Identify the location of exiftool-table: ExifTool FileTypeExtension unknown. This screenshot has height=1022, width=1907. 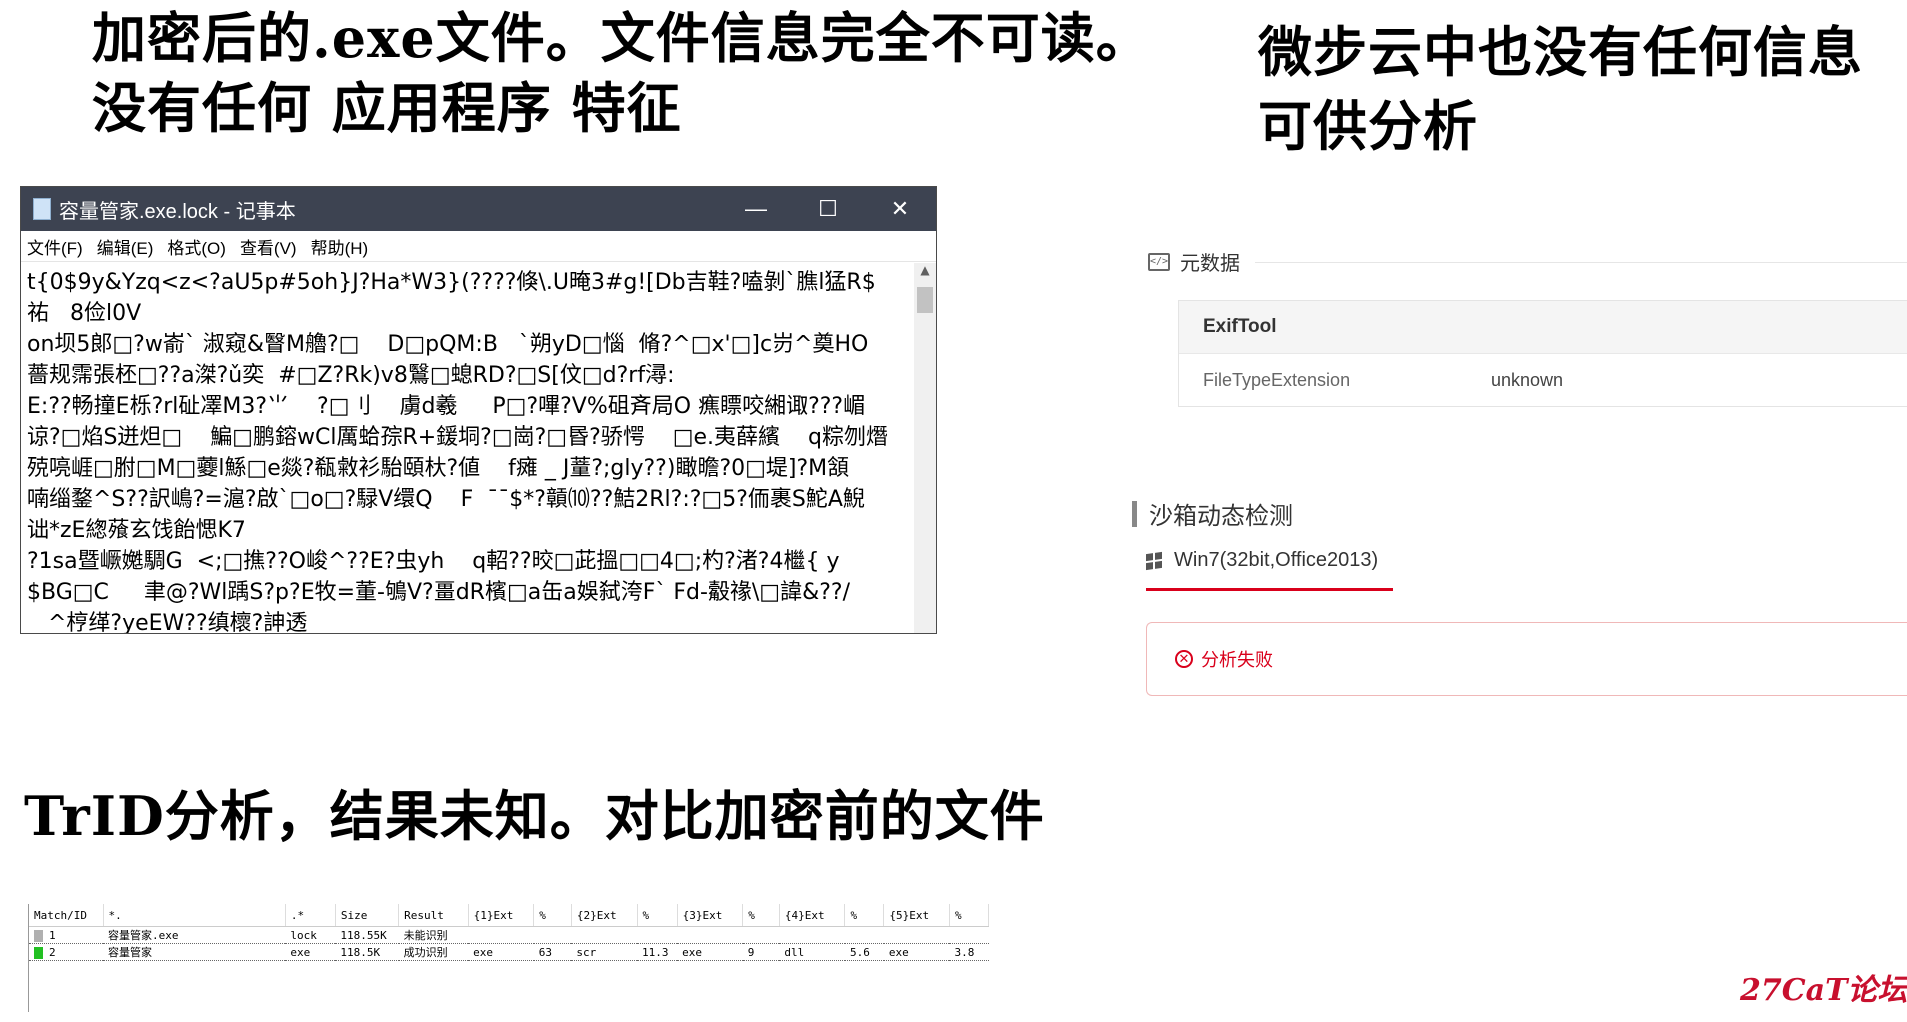
(1542, 353).